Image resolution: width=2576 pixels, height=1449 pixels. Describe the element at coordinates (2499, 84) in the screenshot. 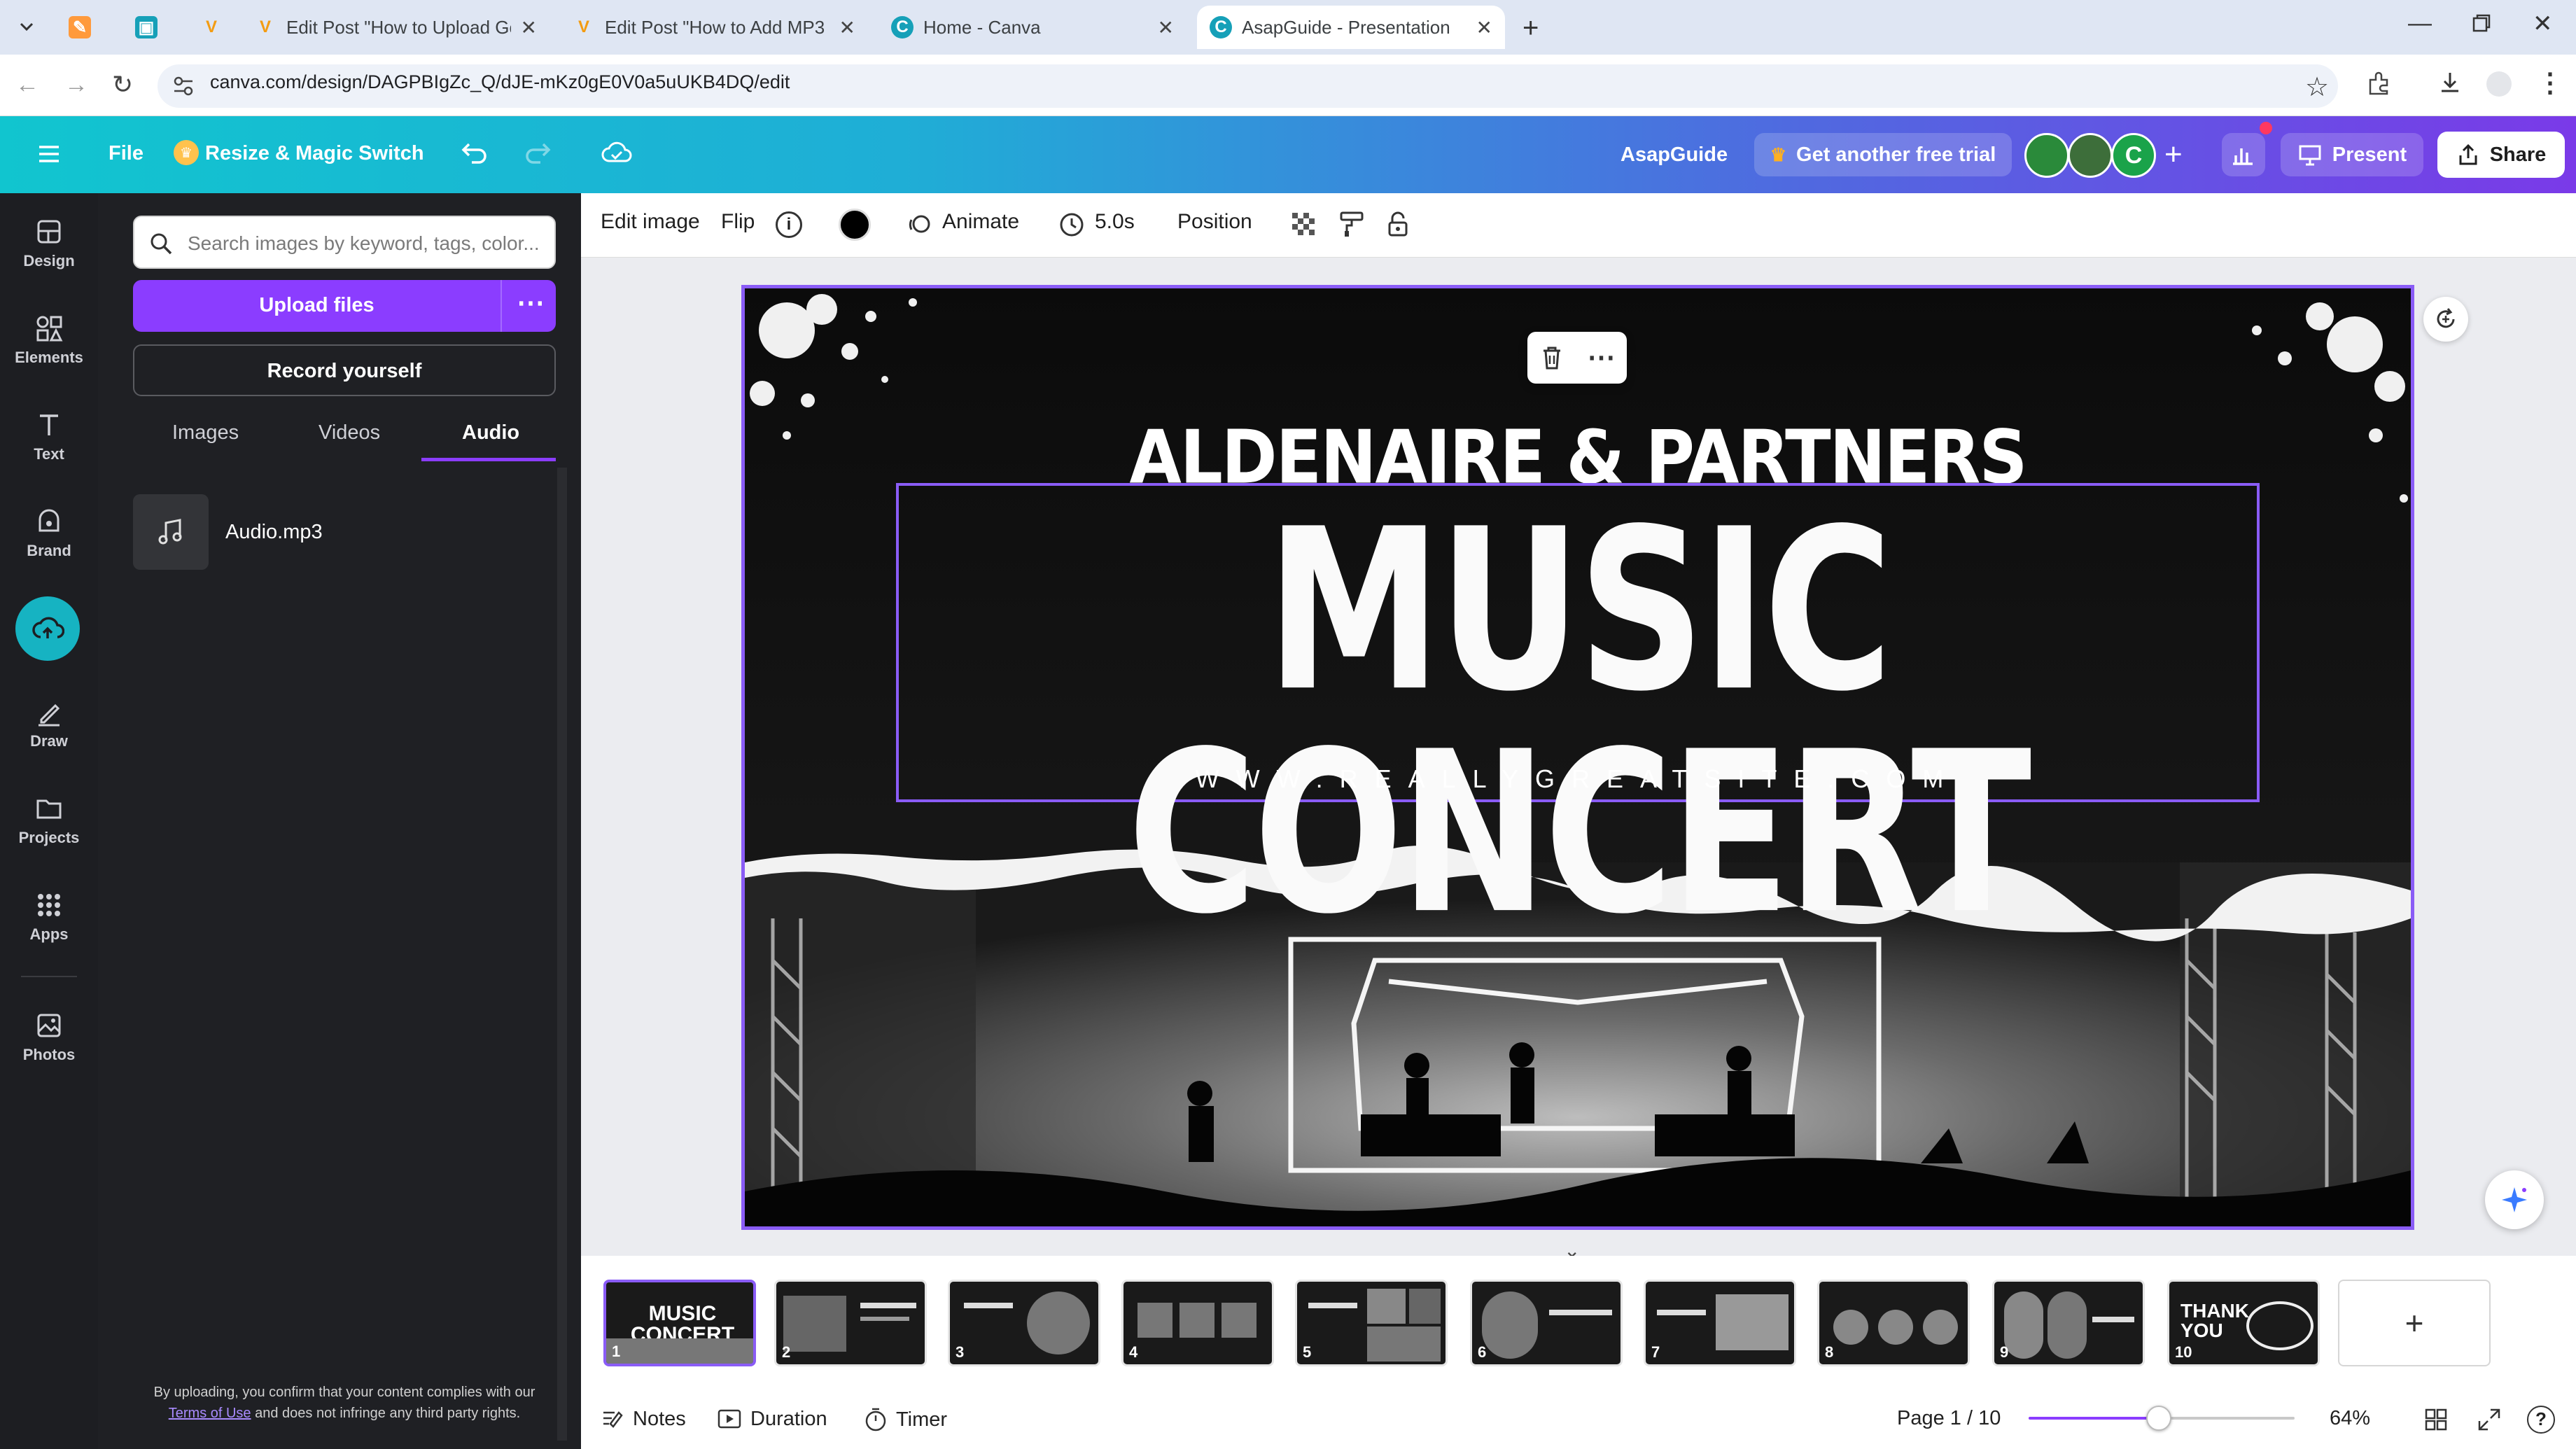

I see `profile-avatar` at that location.